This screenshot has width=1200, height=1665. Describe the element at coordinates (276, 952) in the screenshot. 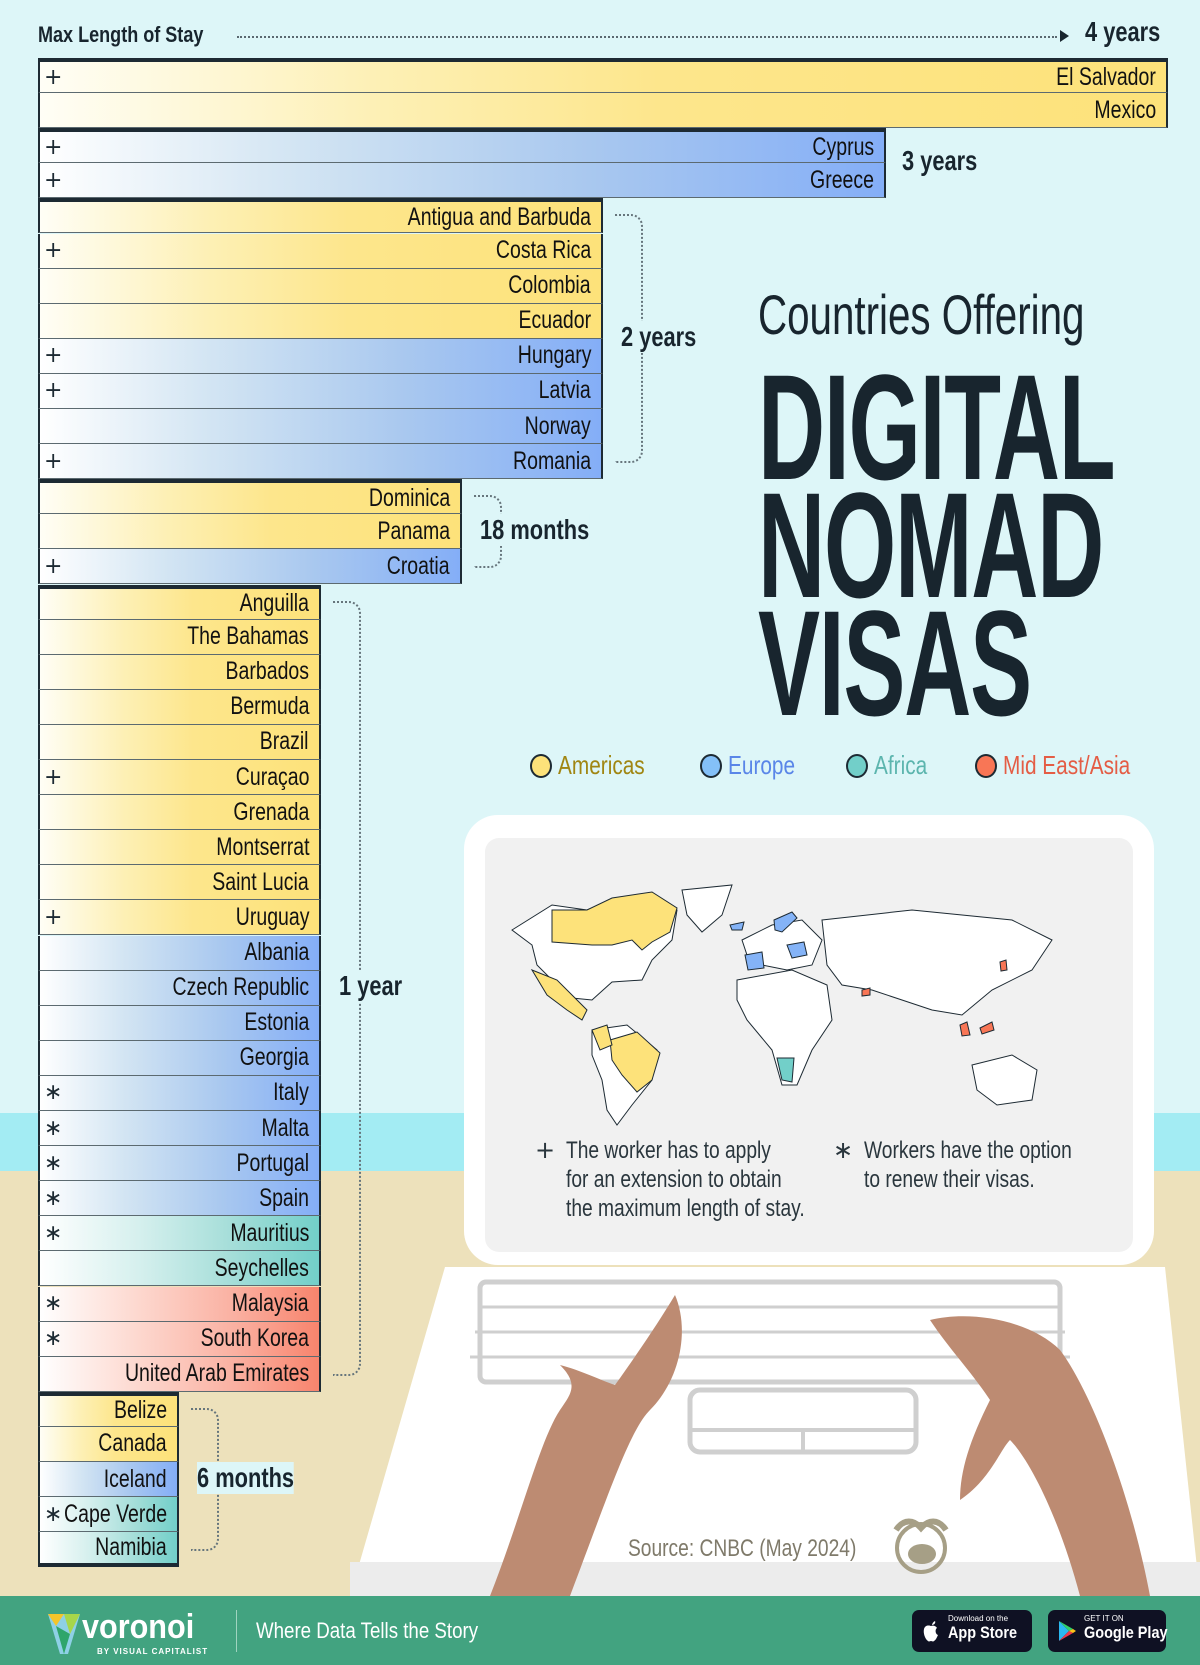

I see `bar-label: Albania` at that location.